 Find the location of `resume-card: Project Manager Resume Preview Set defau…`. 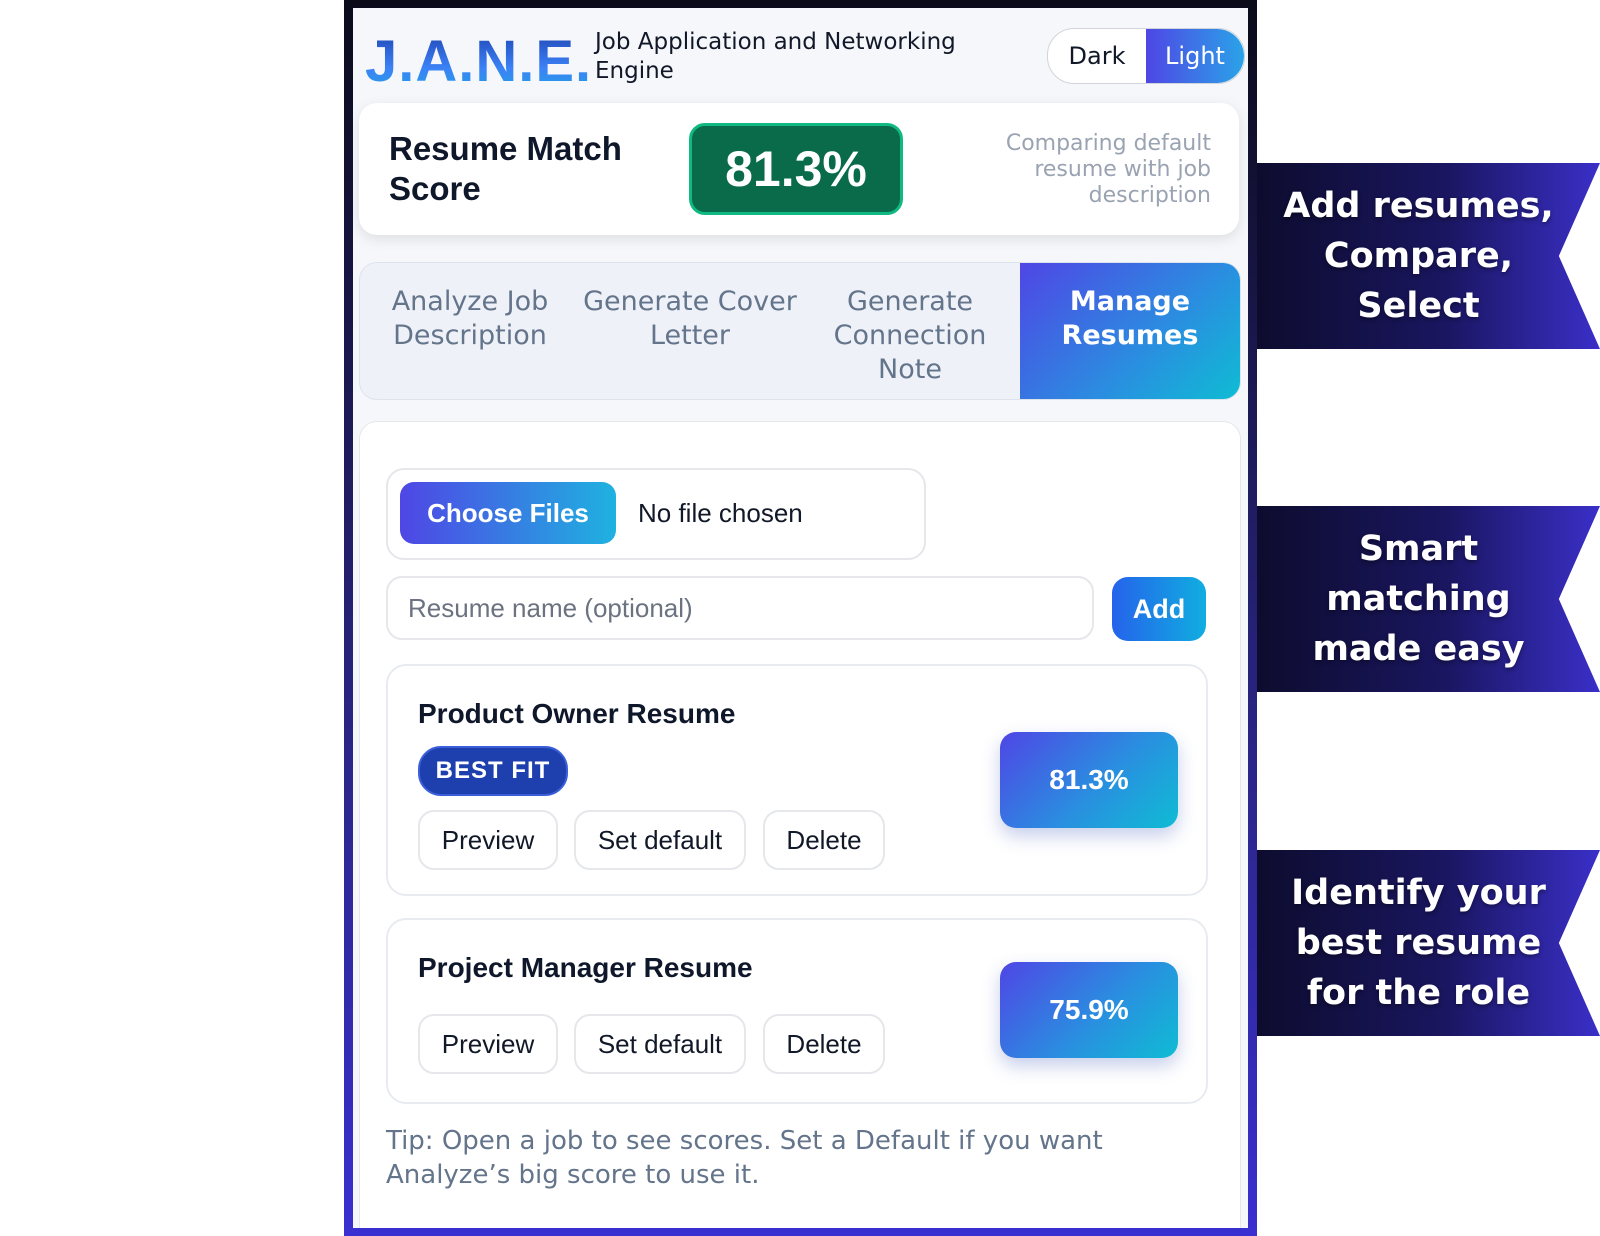

resume-card: Project Manager Resume Preview Set defau… is located at coordinates (797, 1011).